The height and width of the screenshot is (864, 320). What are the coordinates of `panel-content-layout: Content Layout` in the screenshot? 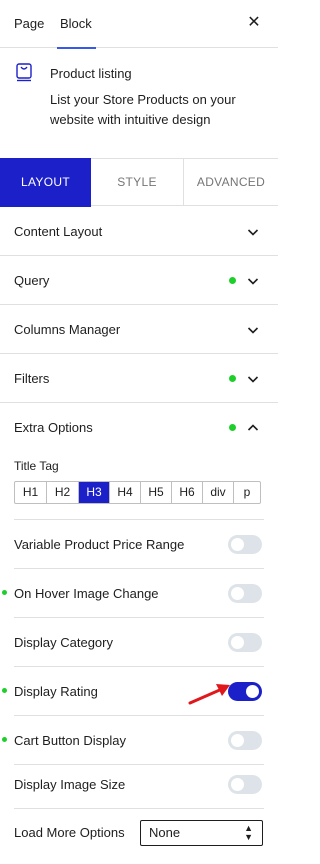 It's located at (139, 231).